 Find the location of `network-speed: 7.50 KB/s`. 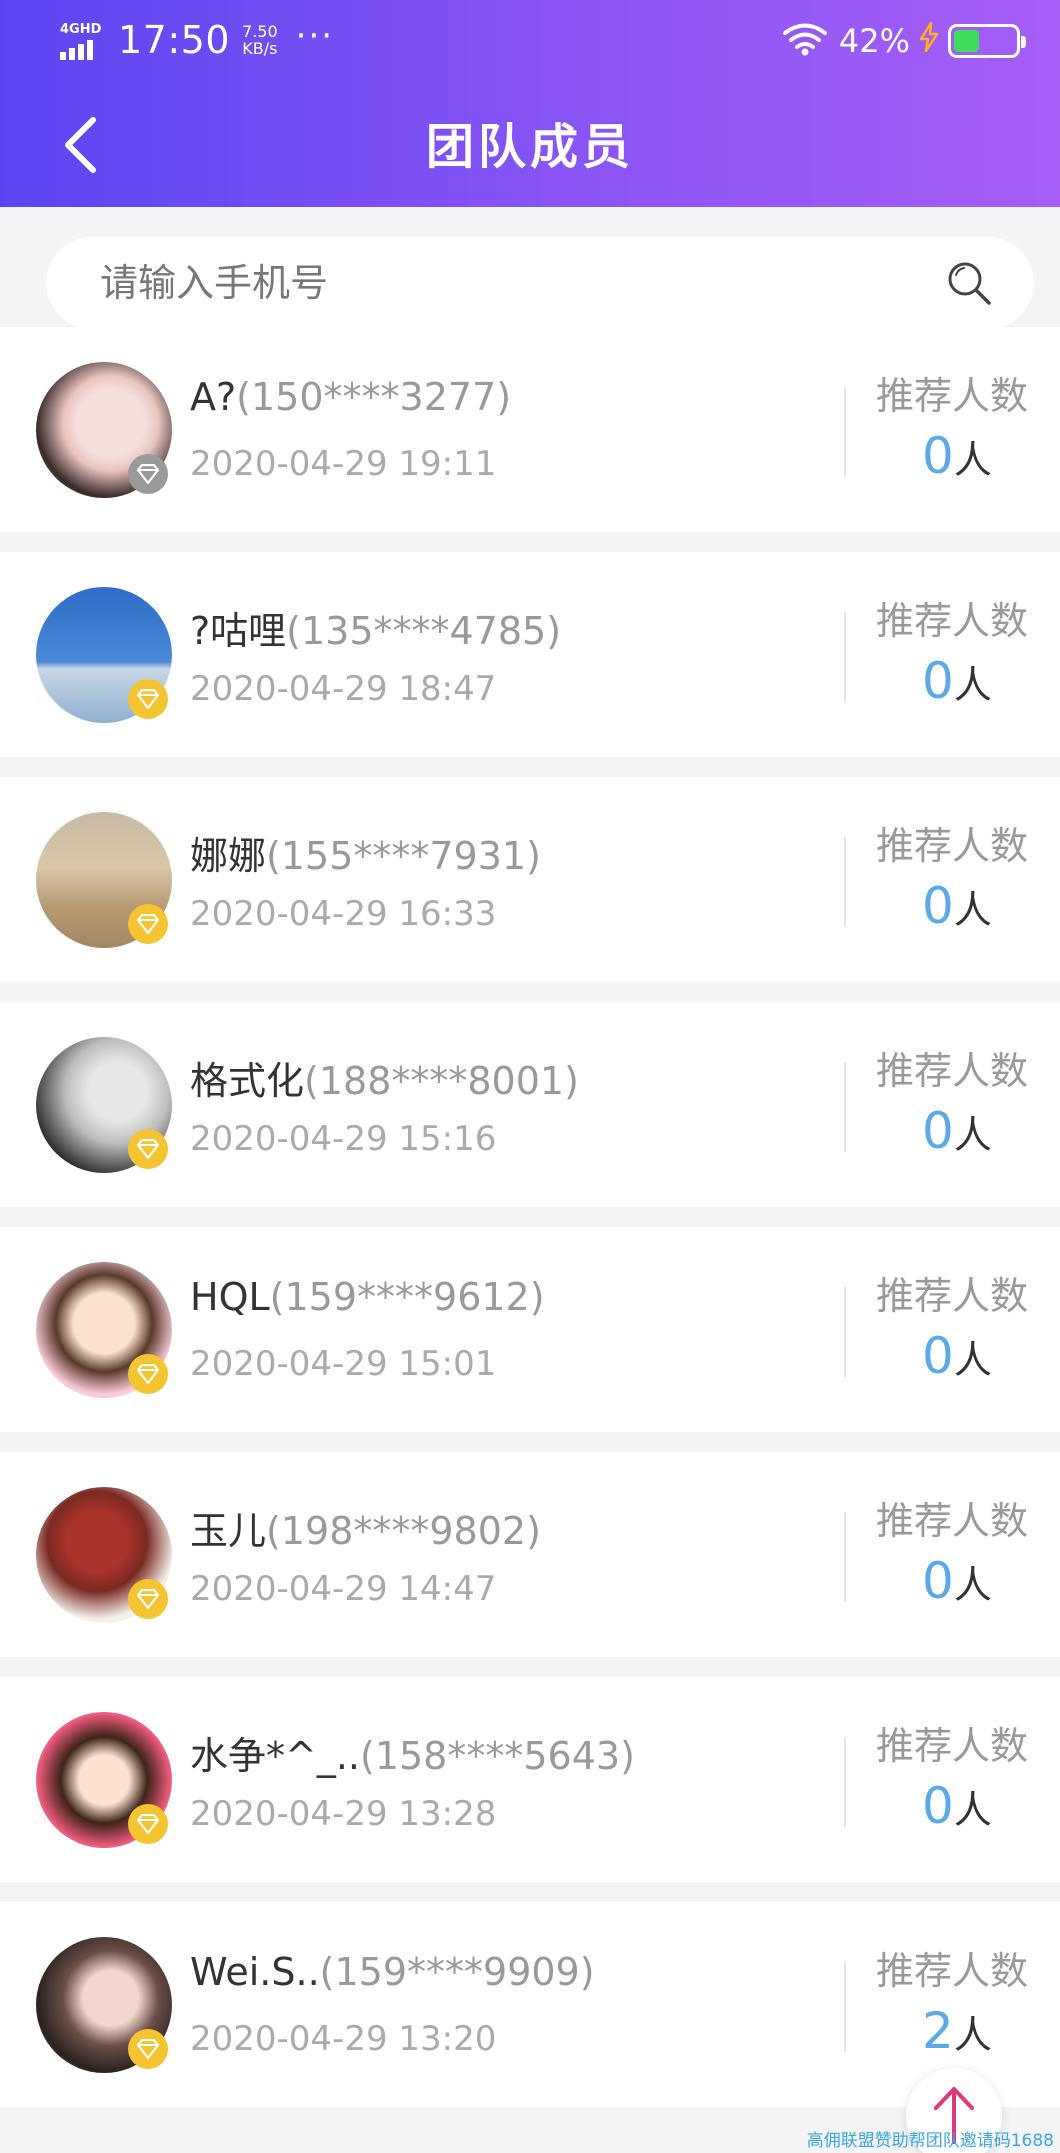

network-speed: 7.50 KB/s is located at coordinates (260, 40).